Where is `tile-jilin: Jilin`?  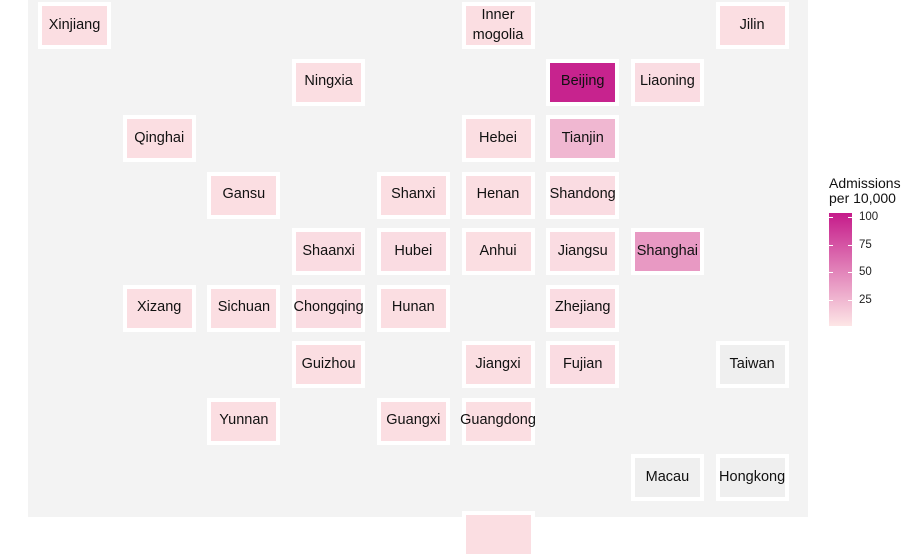
tile-jilin: Jilin is located at coordinates (752, 25).